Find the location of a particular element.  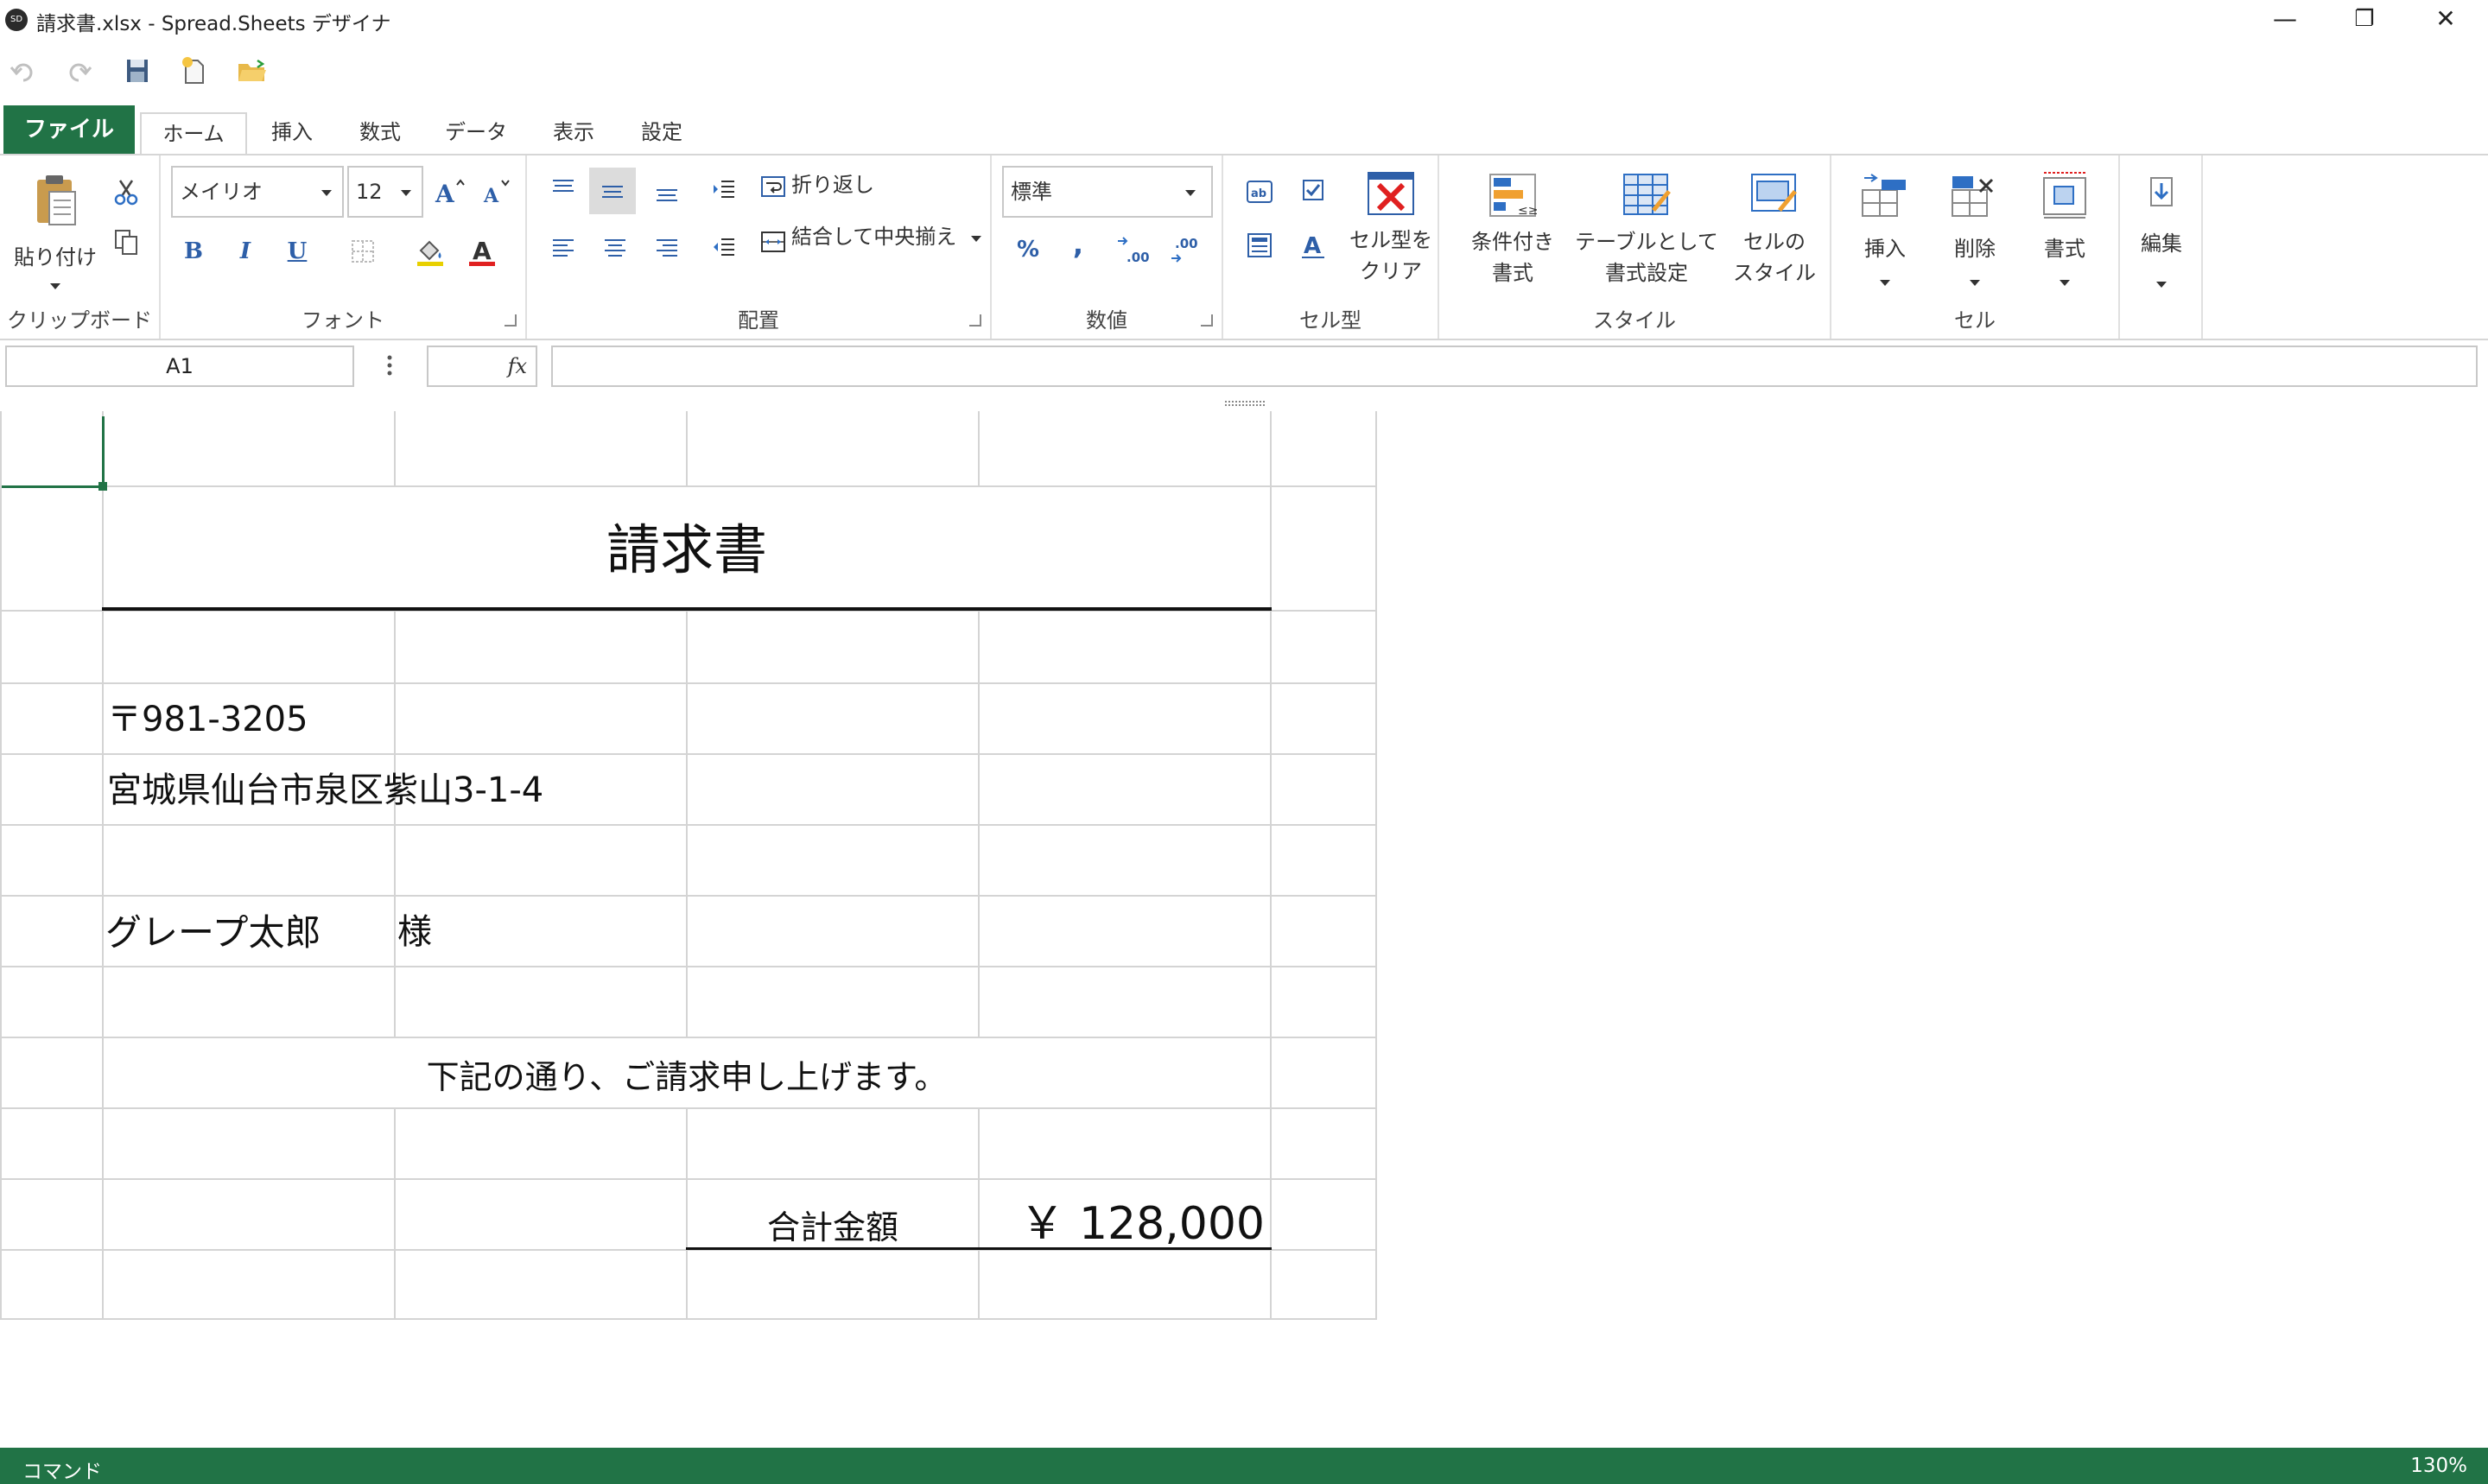

tab-data: データ is located at coordinates (476, 133).